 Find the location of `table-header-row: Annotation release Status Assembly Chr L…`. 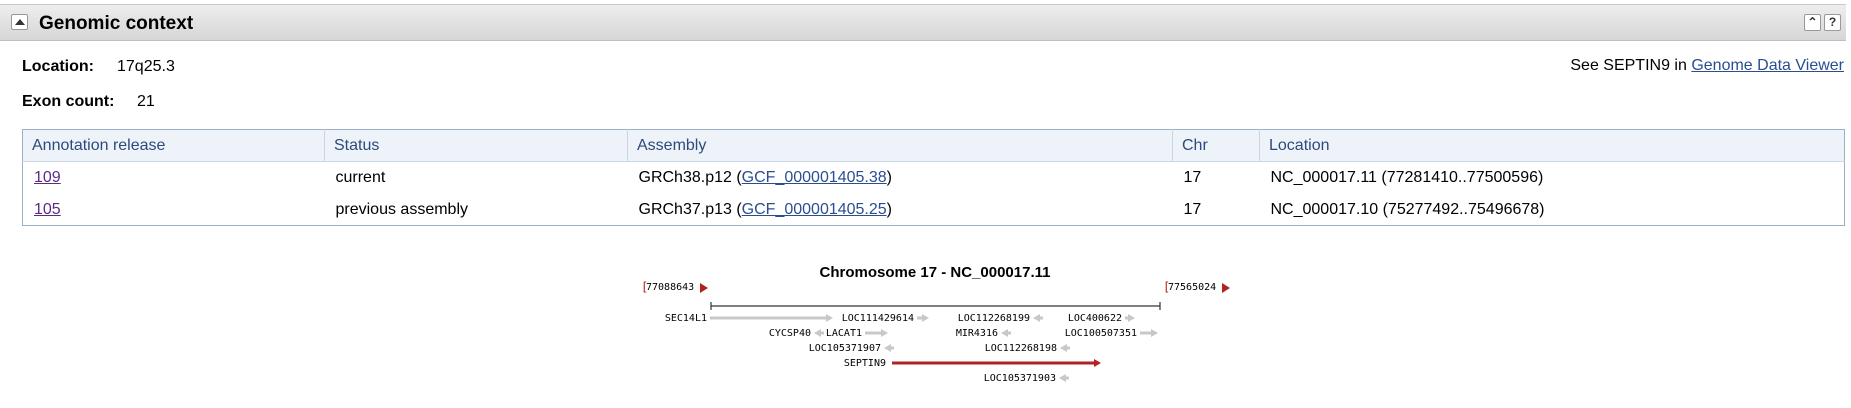

table-header-row: Annotation release Status Assembly Chr L… is located at coordinates (933, 145).